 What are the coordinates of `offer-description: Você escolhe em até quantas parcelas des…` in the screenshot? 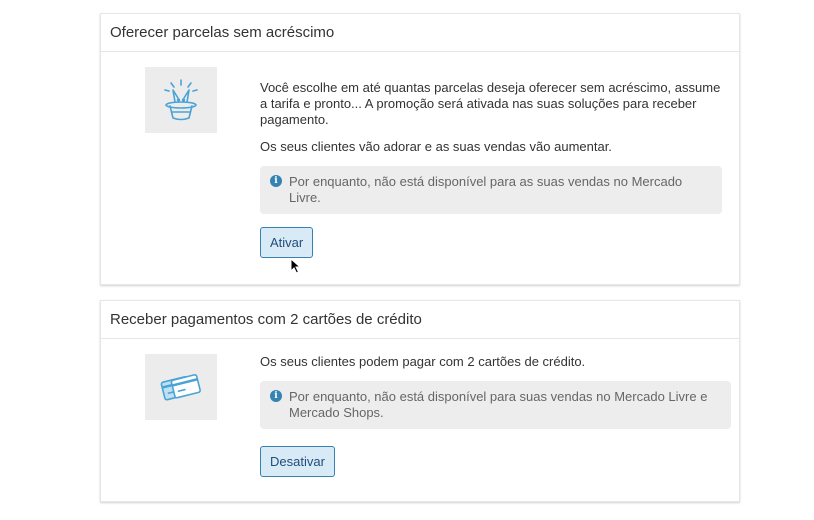 It's located at (490, 103).